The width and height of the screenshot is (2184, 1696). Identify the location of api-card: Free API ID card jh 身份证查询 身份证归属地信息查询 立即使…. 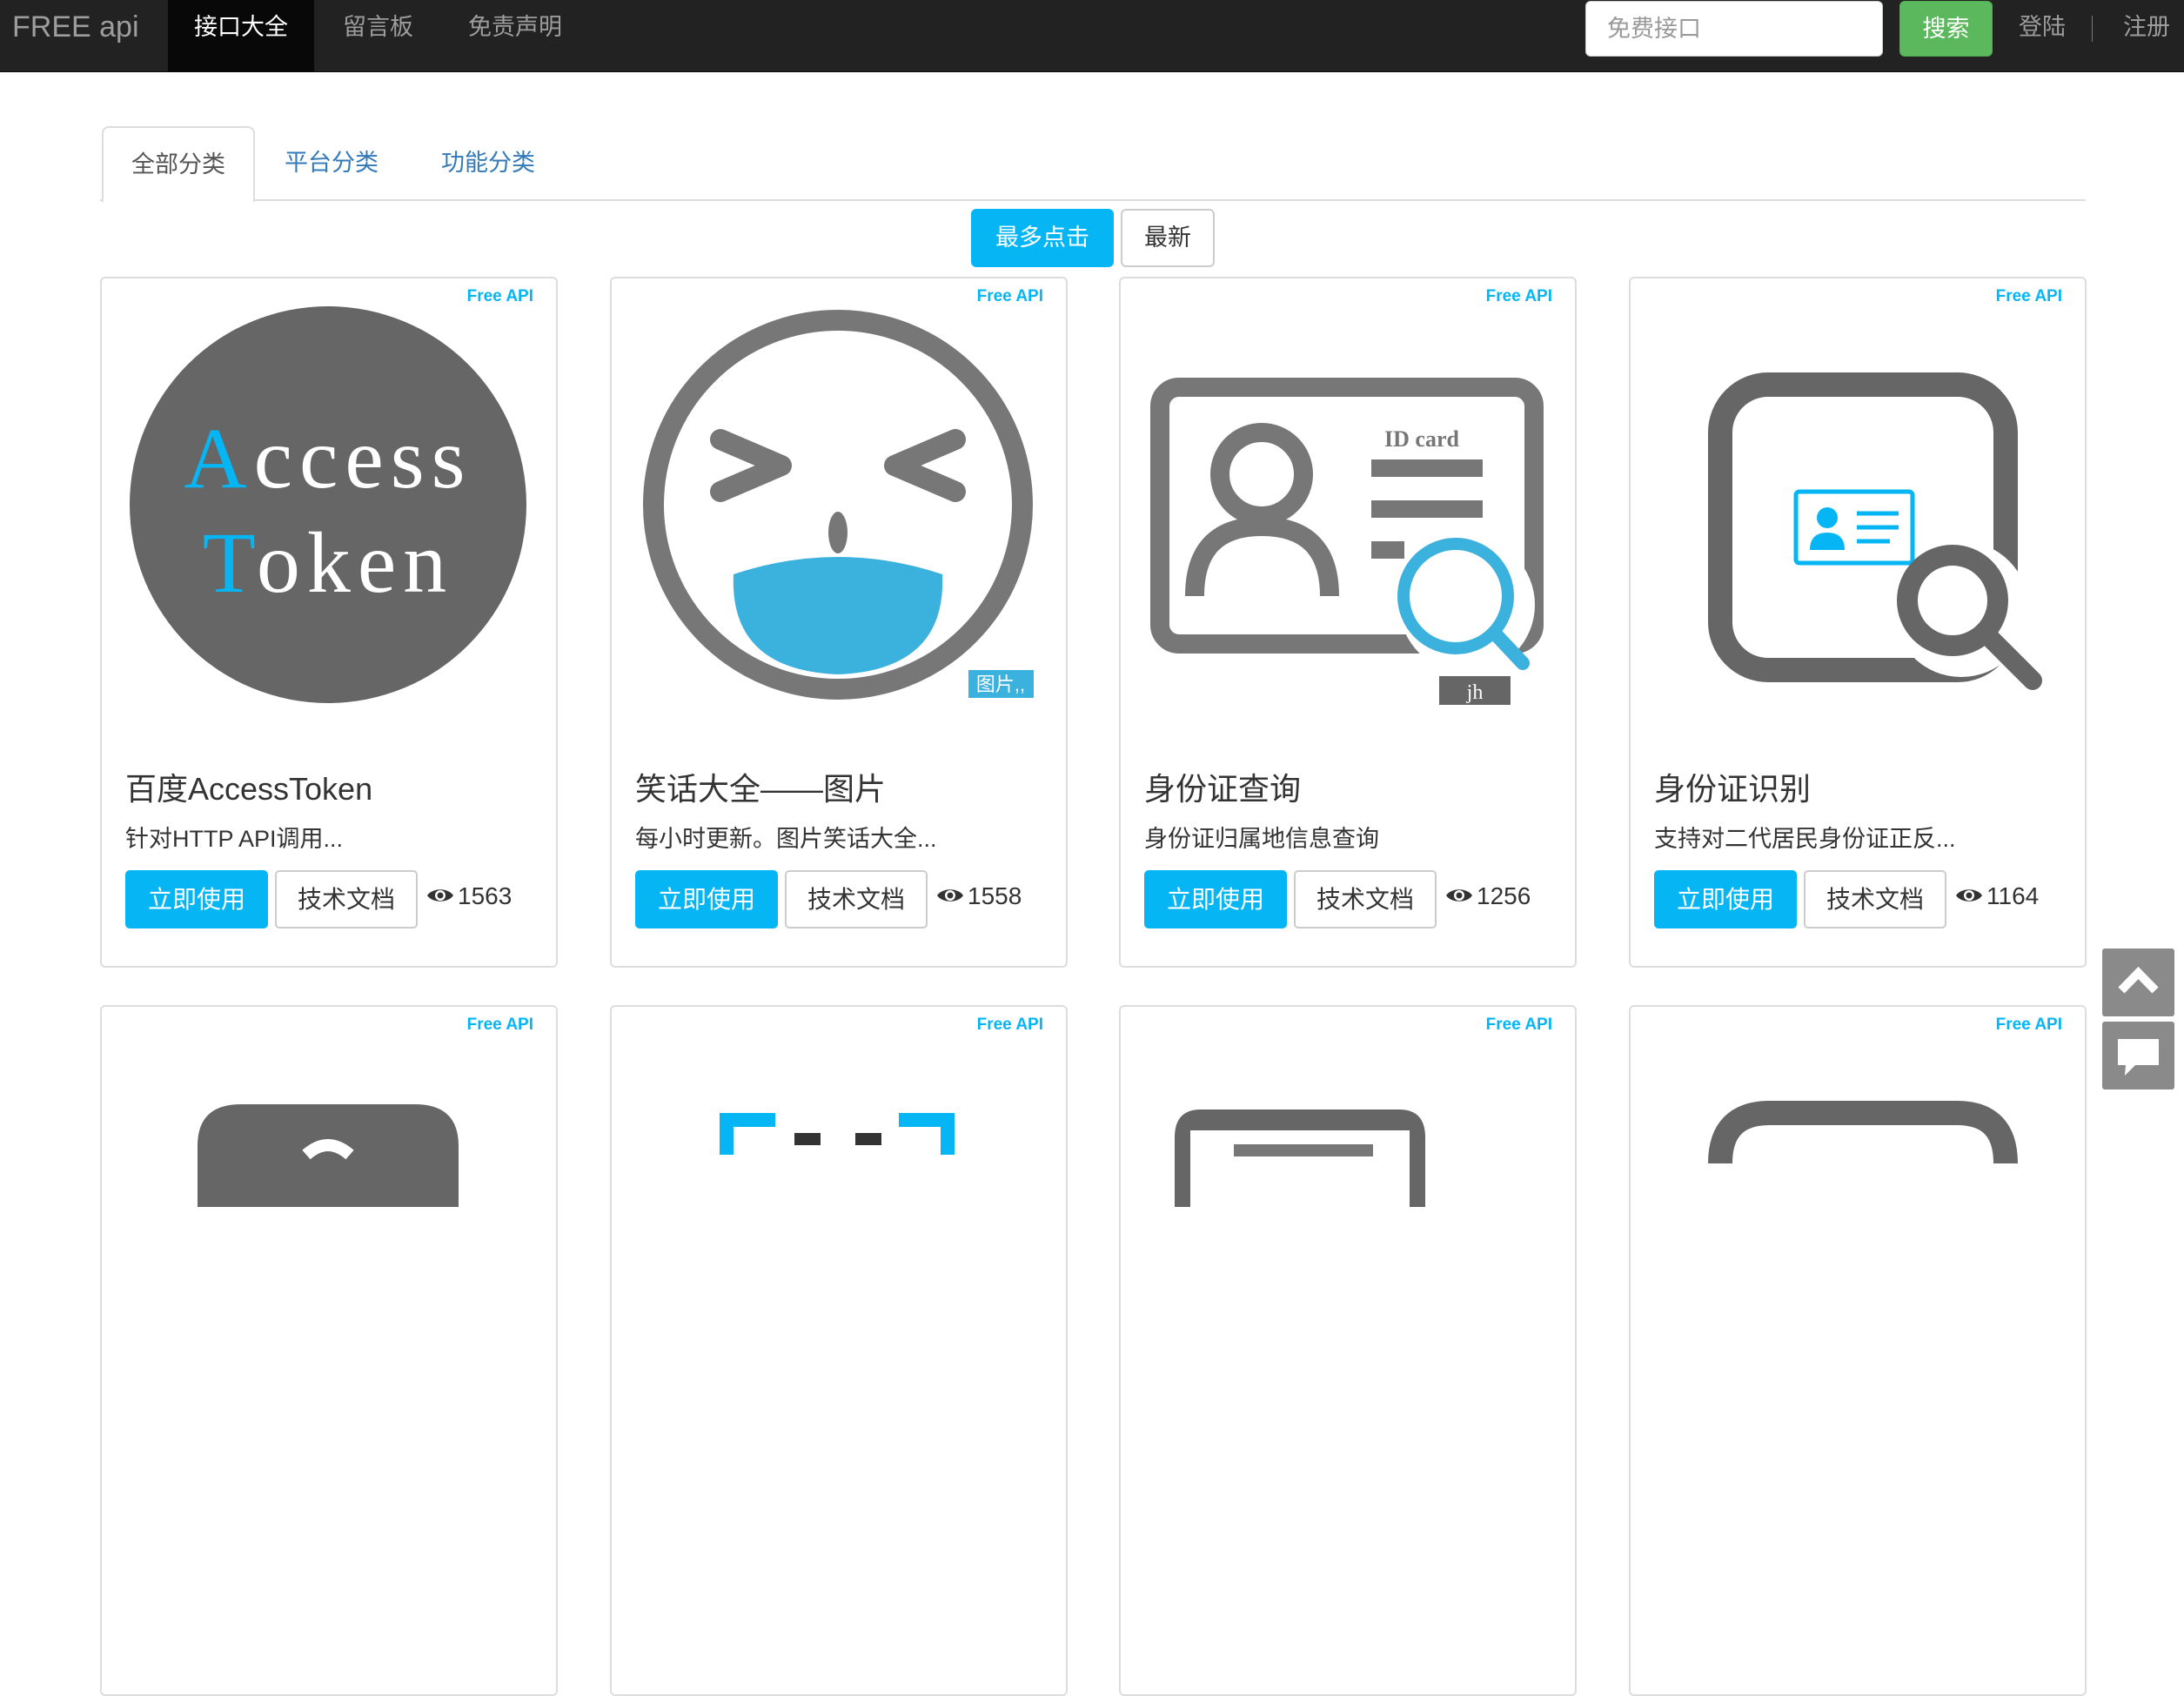
(1348, 622).